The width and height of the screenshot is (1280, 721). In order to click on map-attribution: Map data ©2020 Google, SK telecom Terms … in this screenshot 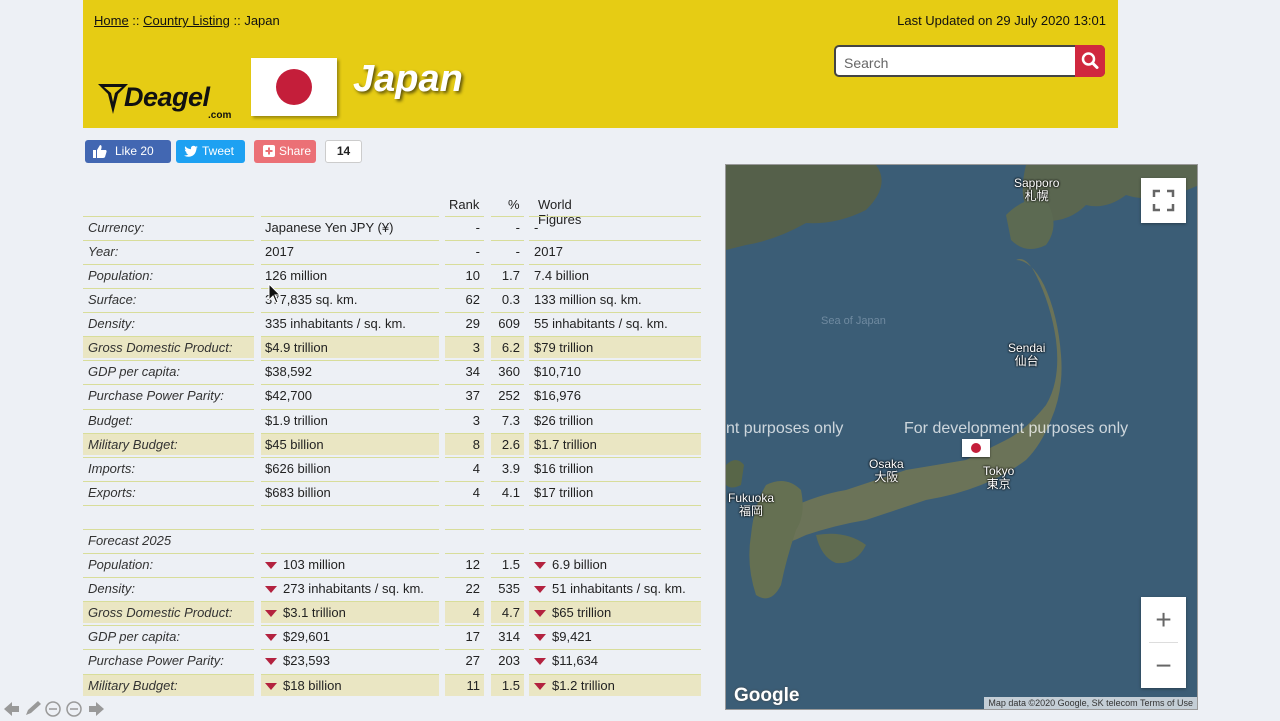, I will do `click(1090, 703)`.